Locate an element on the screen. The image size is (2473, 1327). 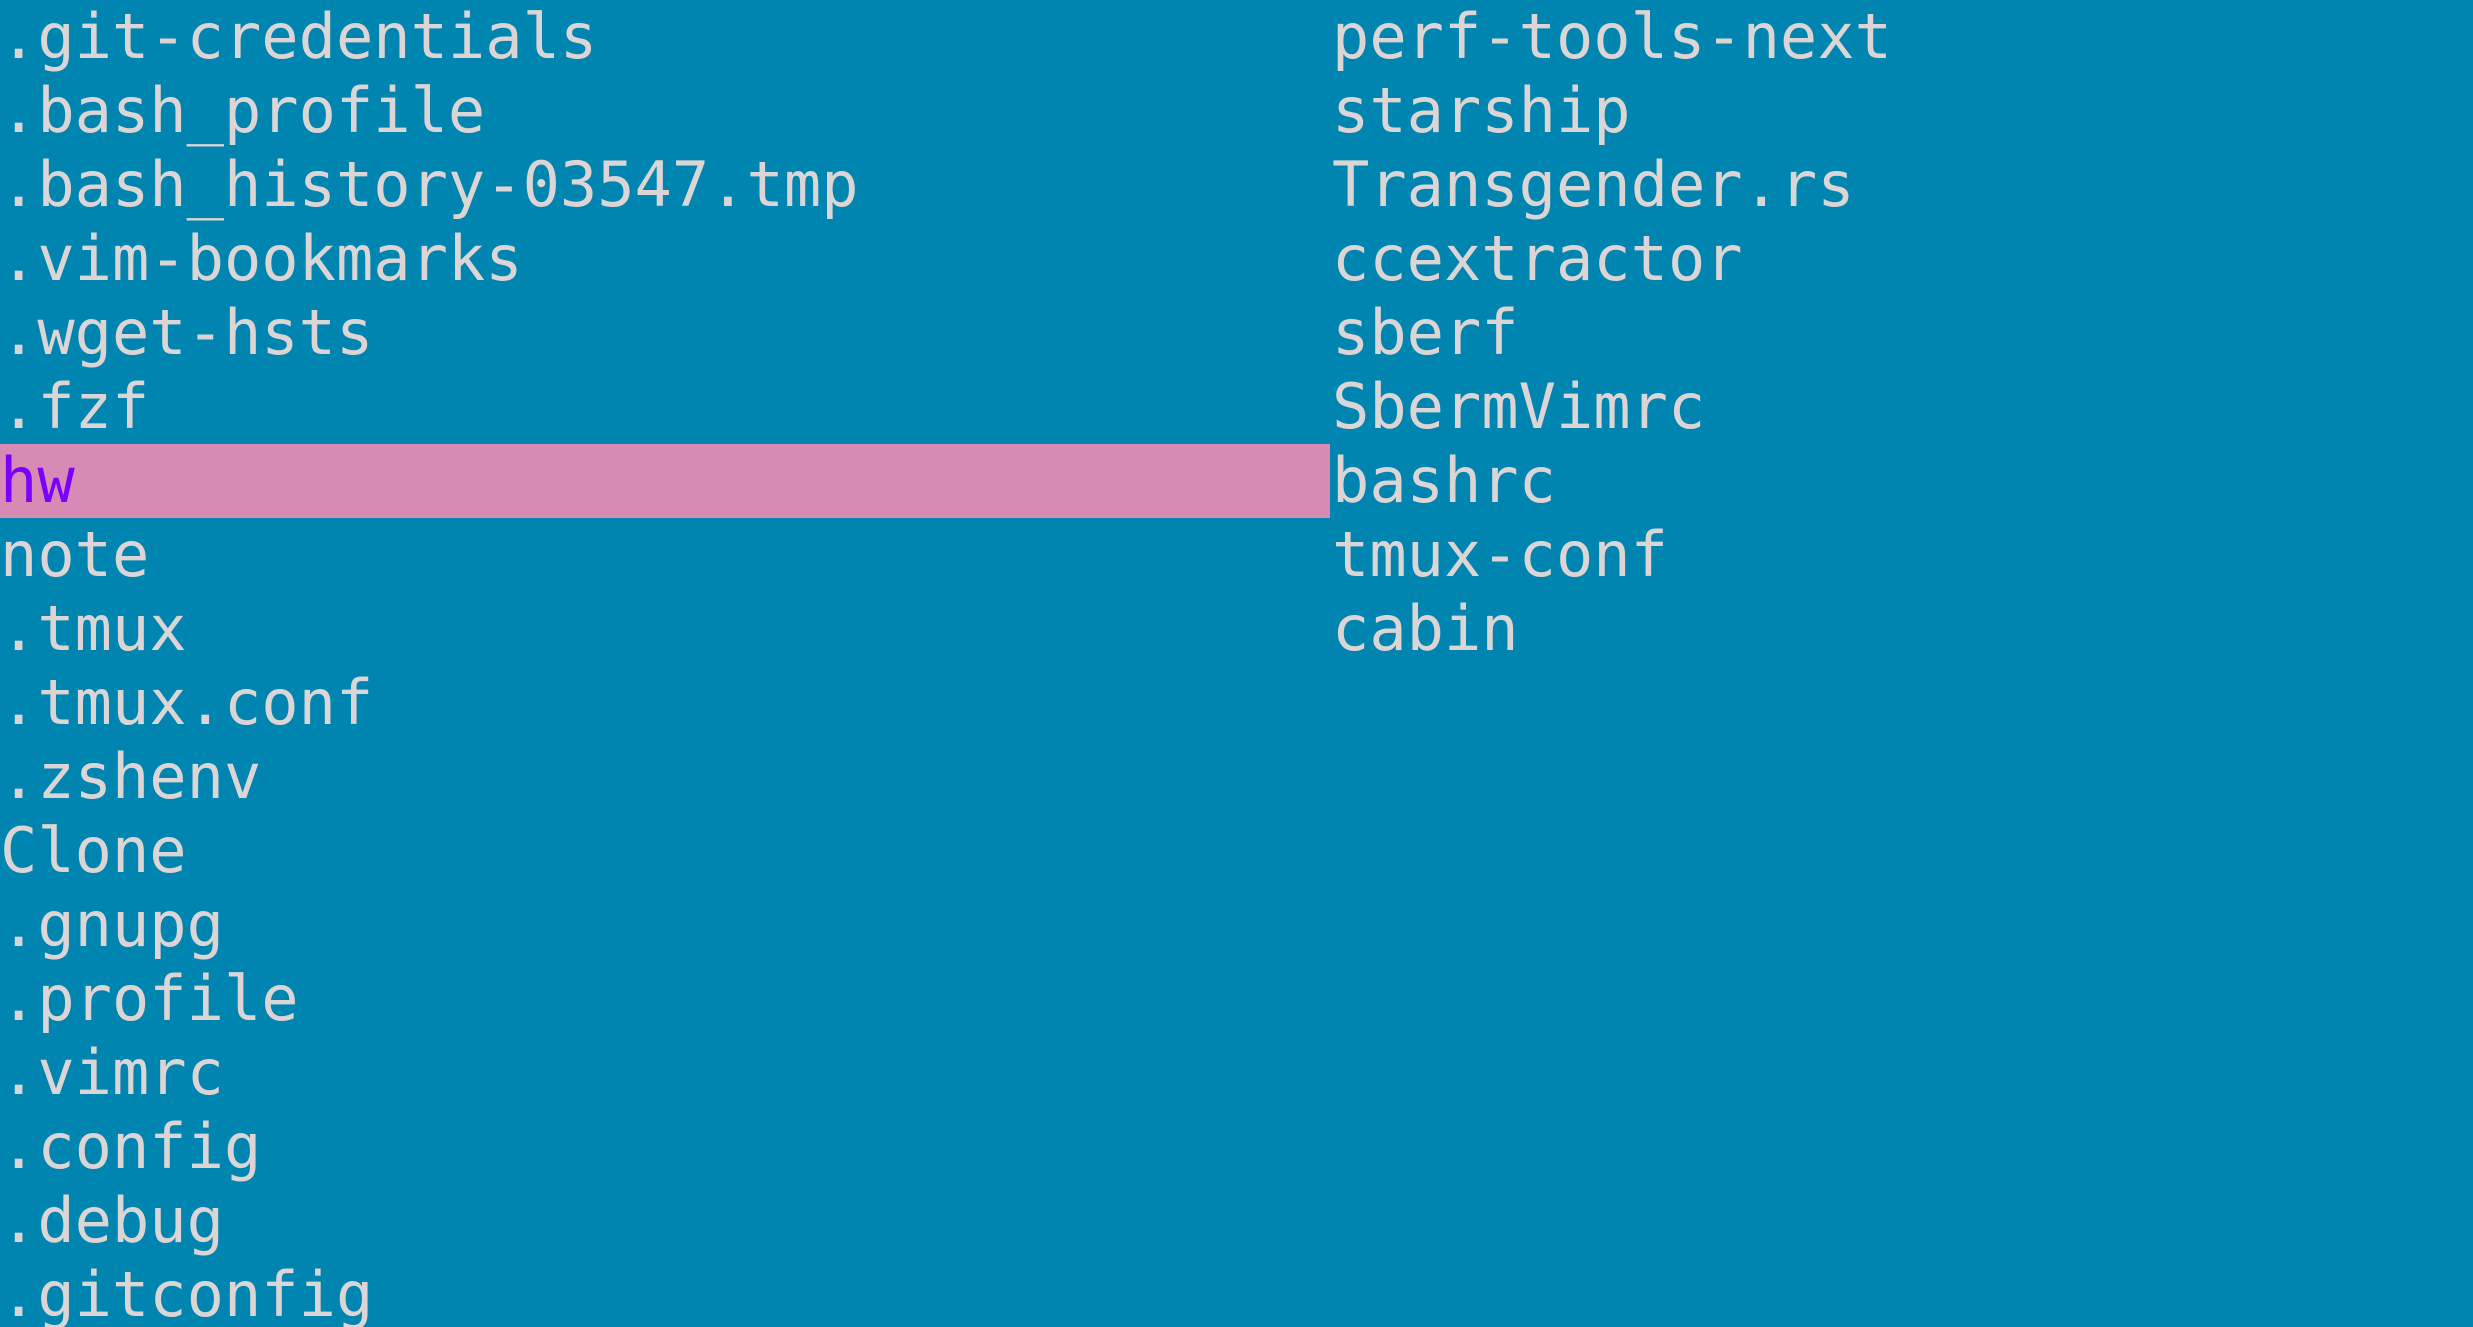
list-item: perf-tools-next is located at coordinates (1902, 37).